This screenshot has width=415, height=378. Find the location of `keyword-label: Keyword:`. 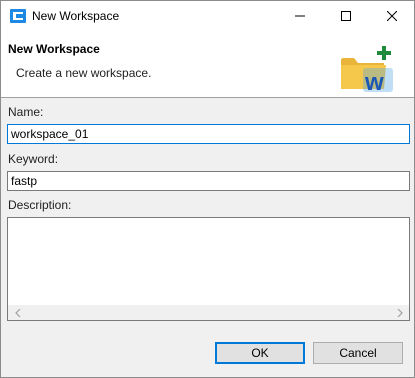

keyword-label: Keyword: is located at coordinates (33, 159).